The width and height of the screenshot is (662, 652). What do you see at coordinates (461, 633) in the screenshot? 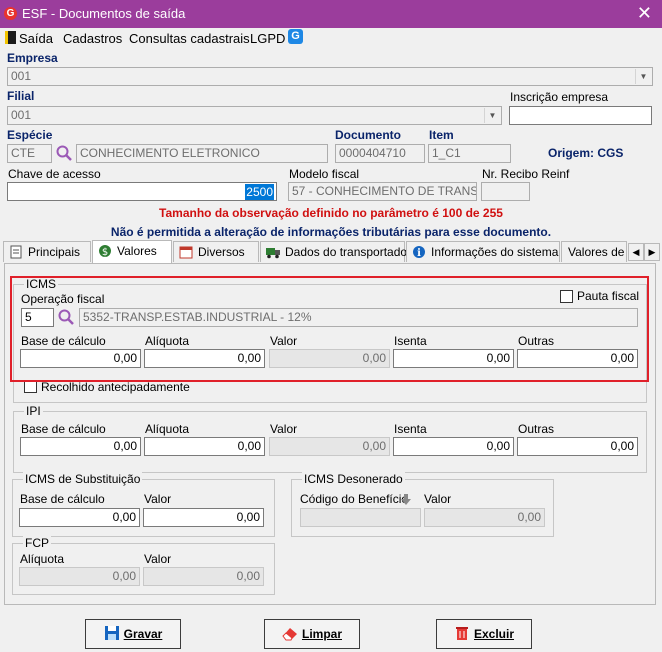
I see `trash-icon` at bounding box center [461, 633].